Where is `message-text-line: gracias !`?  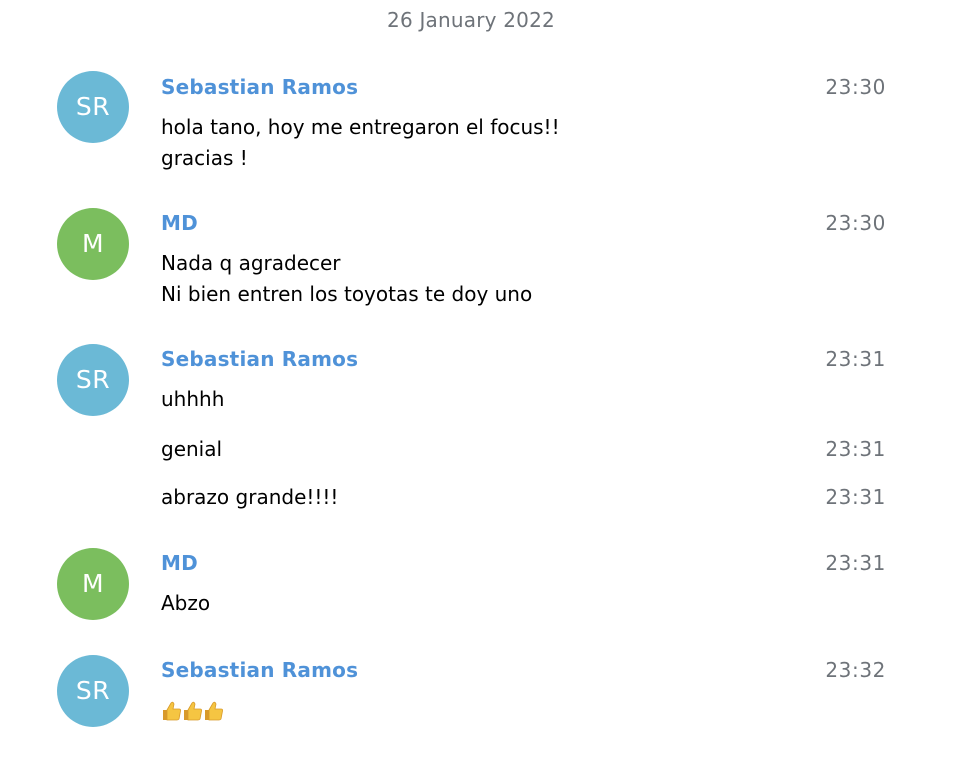
message-text-line: gracias ! is located at coordinates (204, 158).